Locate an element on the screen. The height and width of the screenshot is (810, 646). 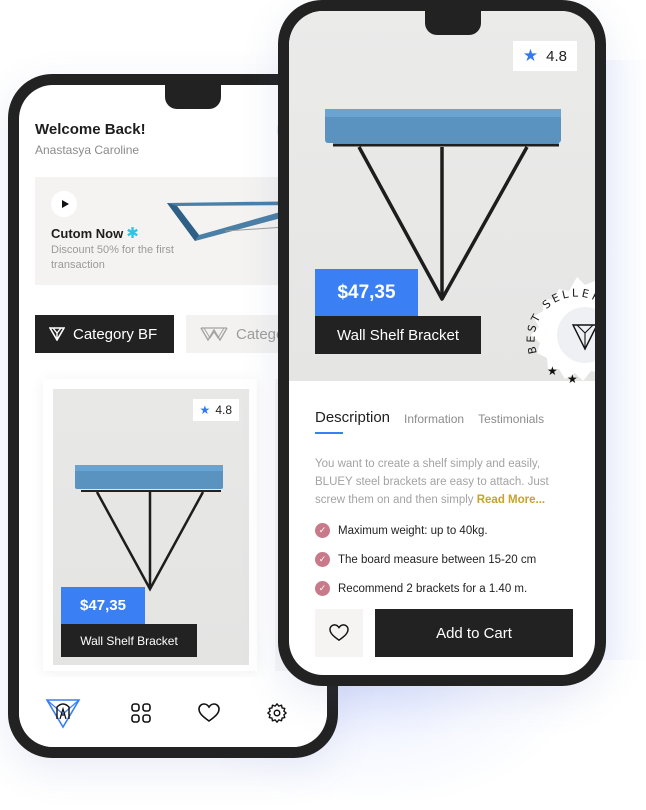
feature-item: ✓ Recommend 2 brackets for a 1.40 m. is located at coordinates (425, 588).